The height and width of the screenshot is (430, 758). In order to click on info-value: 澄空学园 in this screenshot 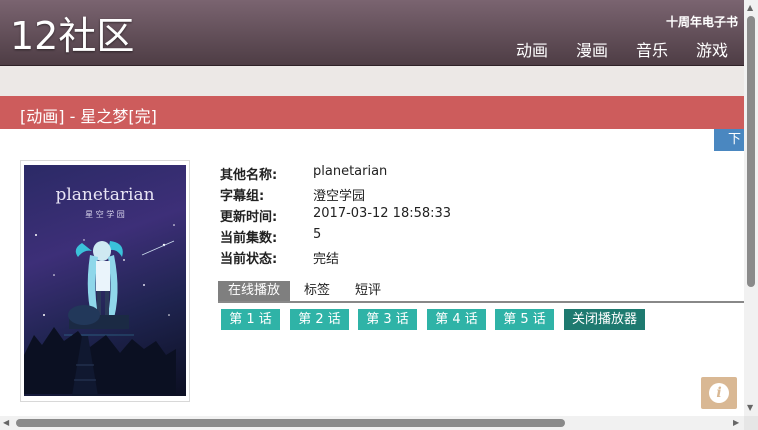, I will do `click(339, 196)`.